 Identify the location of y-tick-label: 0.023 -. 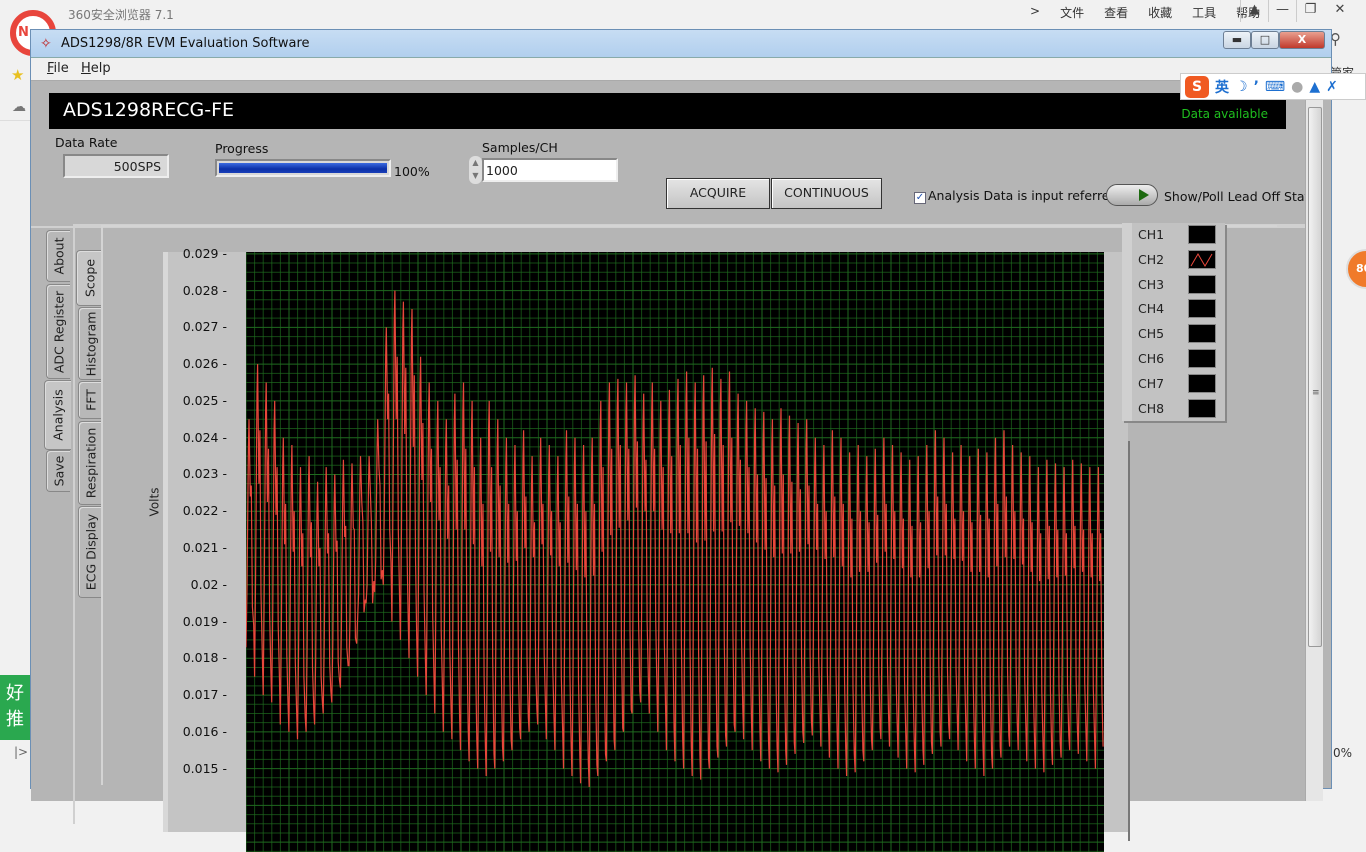
(204, 474).